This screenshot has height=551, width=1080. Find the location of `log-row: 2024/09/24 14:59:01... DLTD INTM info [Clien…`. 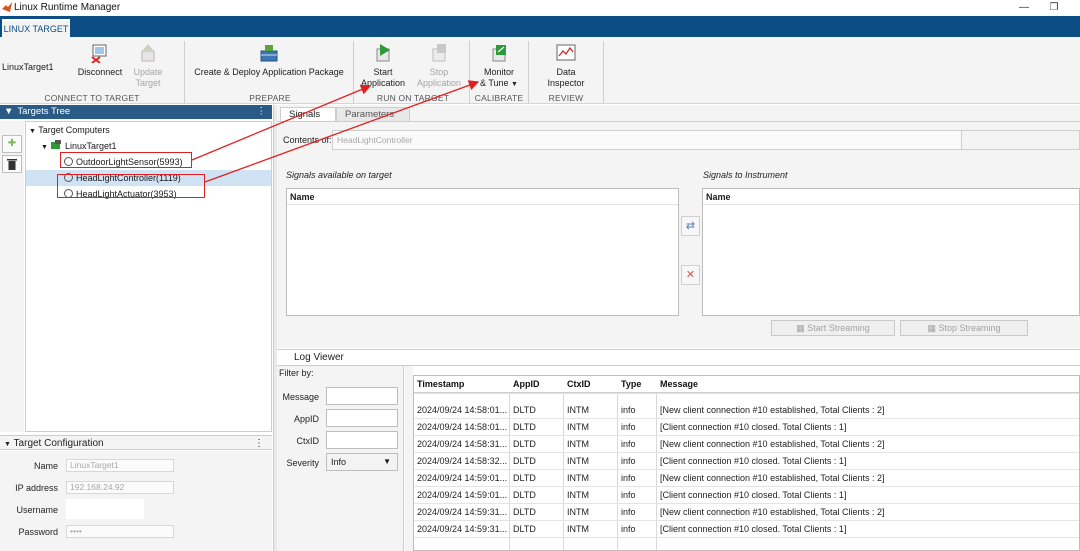

log-row: 2024/09/24 14:59:01... DLTD INTM info [Clien… is located at coordinates (746, 495).